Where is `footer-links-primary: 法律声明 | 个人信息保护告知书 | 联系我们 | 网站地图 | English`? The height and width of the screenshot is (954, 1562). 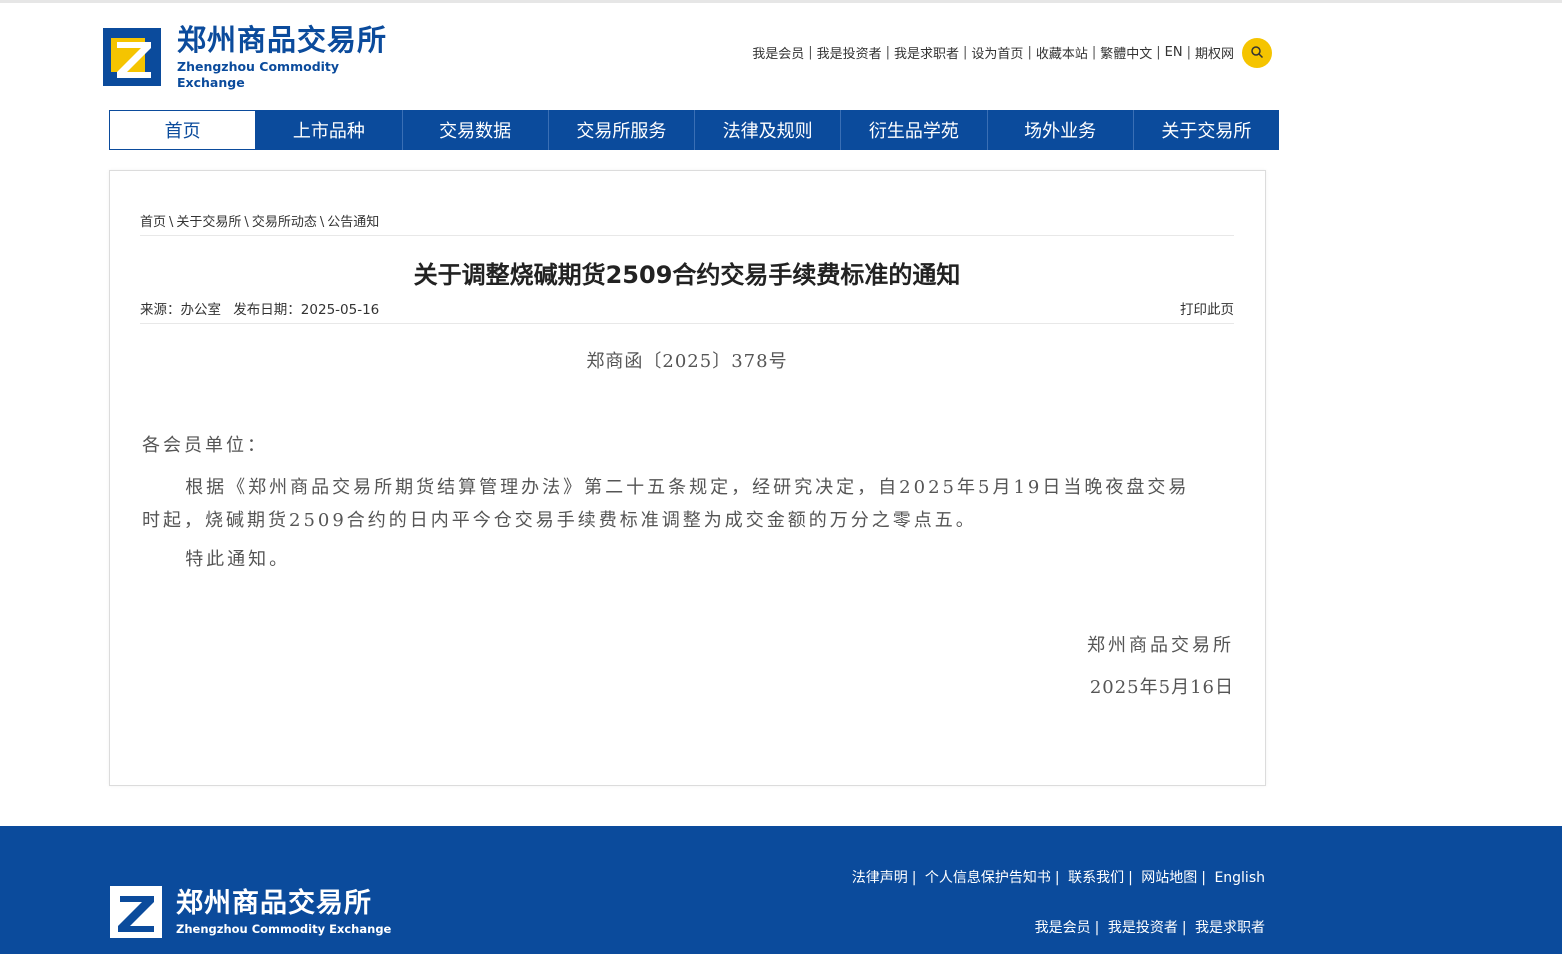
footer-links-primary: 法律声明 | 个人信息保护告知书 | 联系我们 | 网站地图 | English is located at coordinates (1058, 878).